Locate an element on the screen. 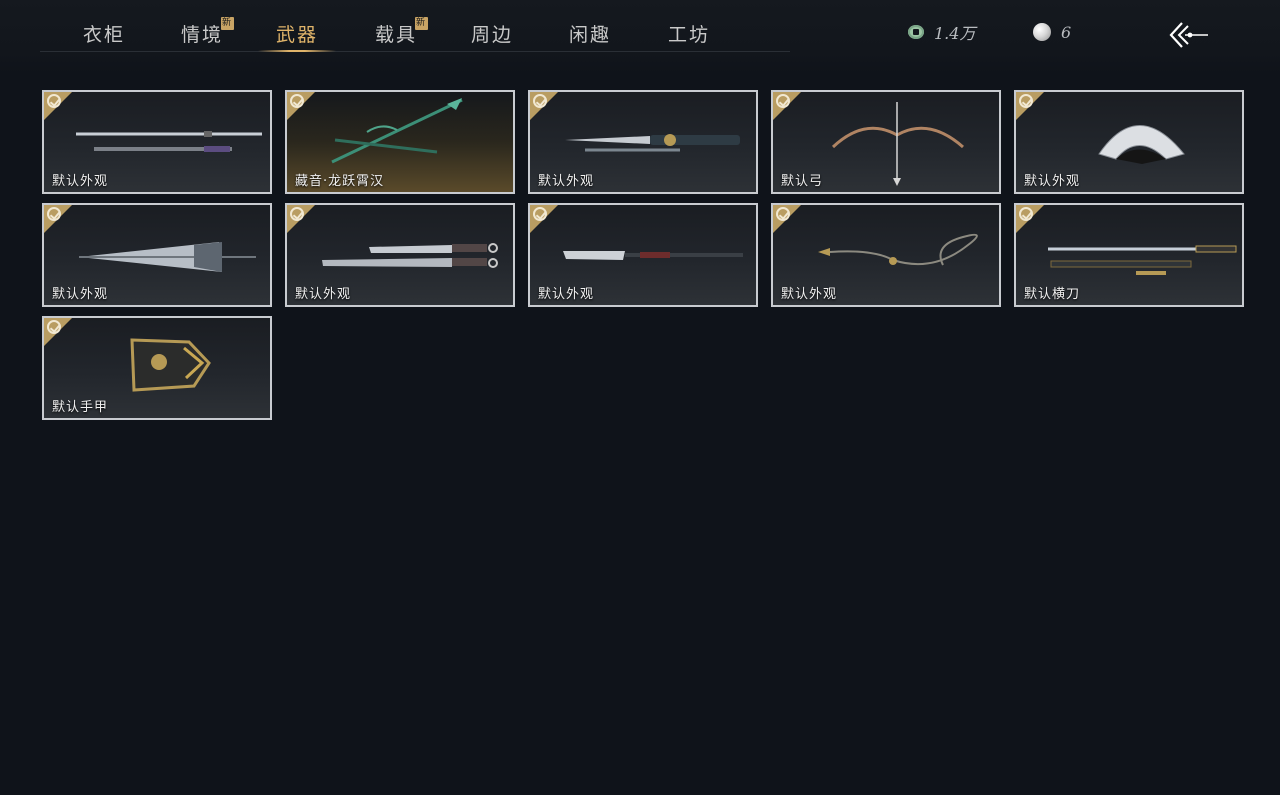 The height and width of the screenshot is (795, 1280). tab-label: 周边 is located at coordinates (492, 35).